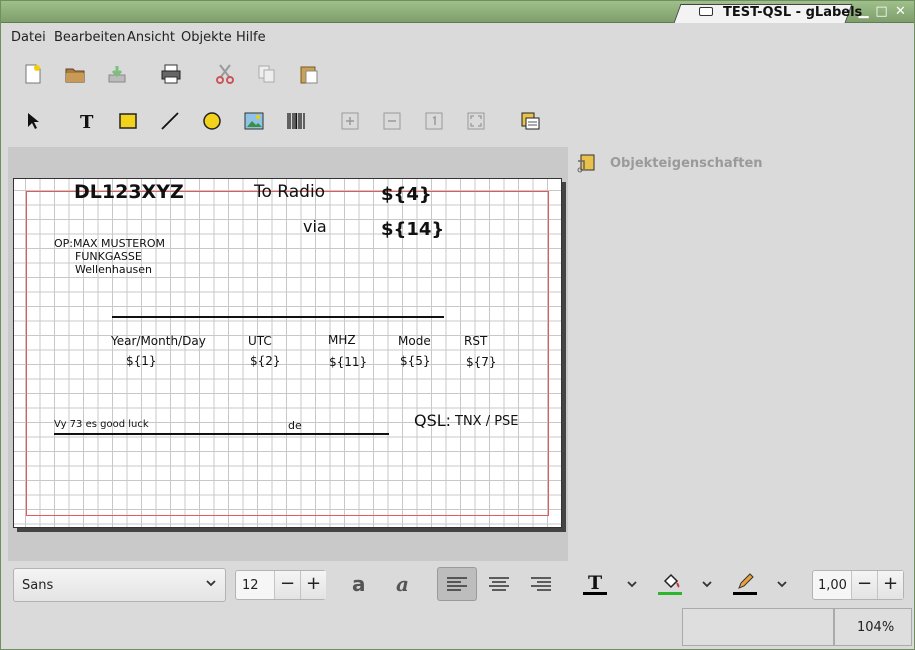 The image size is (915, 650). Describe the element at coordinates (171, 74) in the screenshot. I see `print-icon` at that location.